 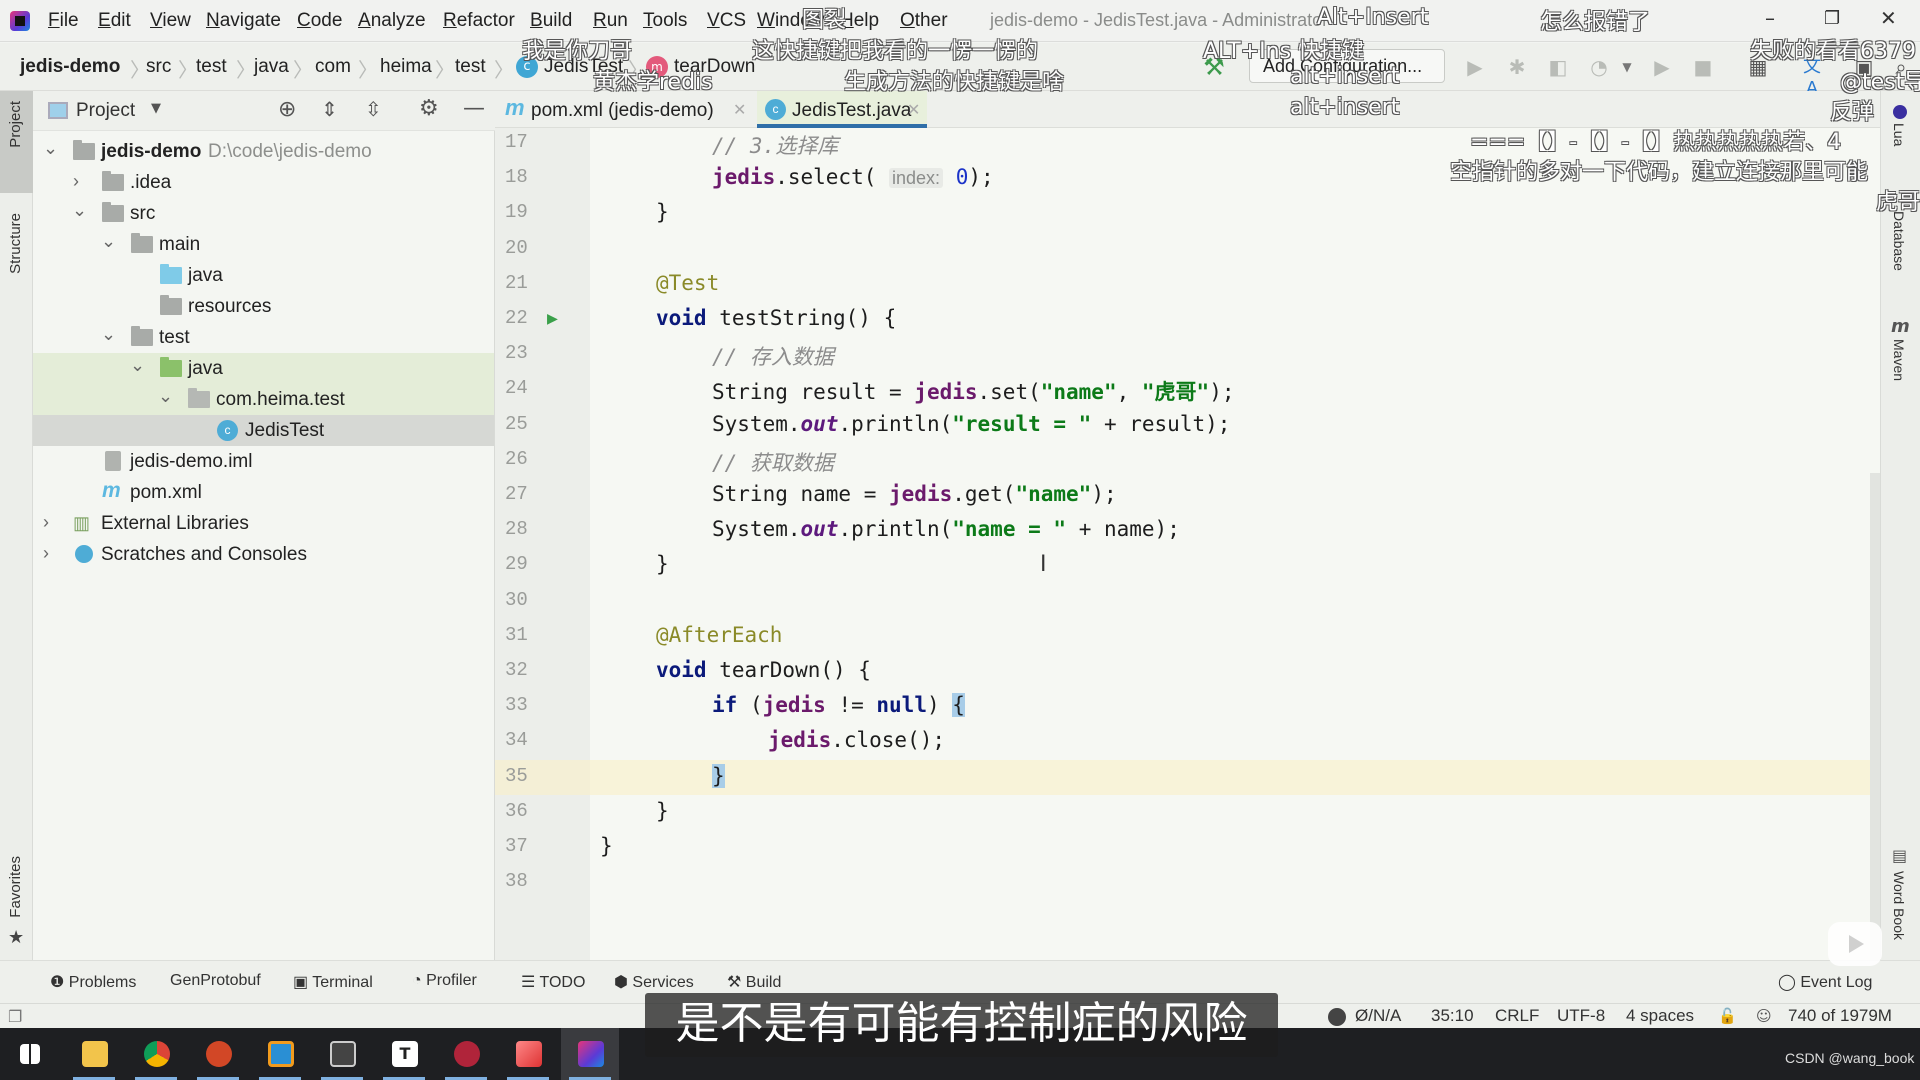 What do you see at coordinates (479, 21) in the screenshot?
I see `menu-refactor: Refactor` at bounding box center [479, 21].